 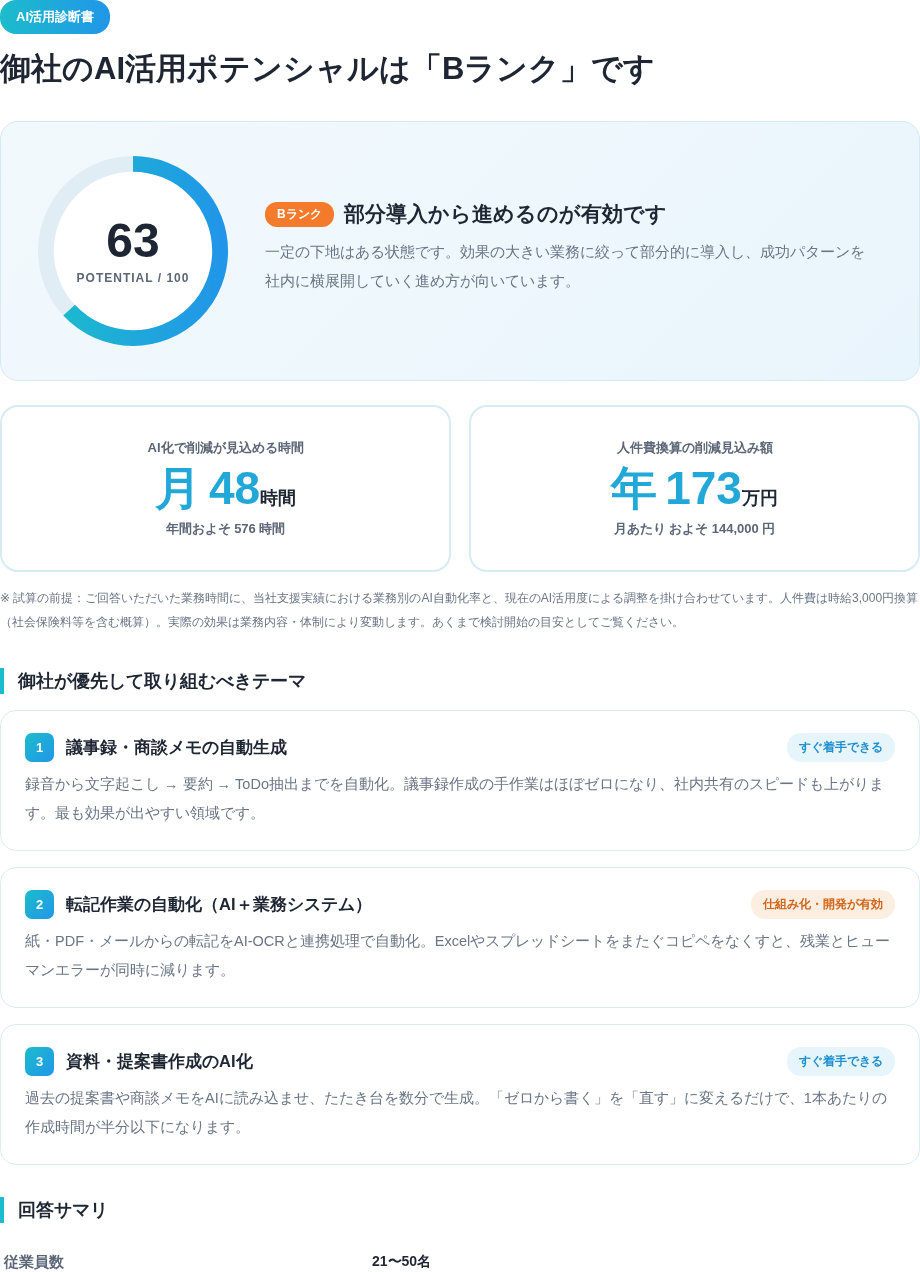 I want to click on theme-title: 転記作業の自動化（AI＋業務システム）, so click(x=219, y=904).